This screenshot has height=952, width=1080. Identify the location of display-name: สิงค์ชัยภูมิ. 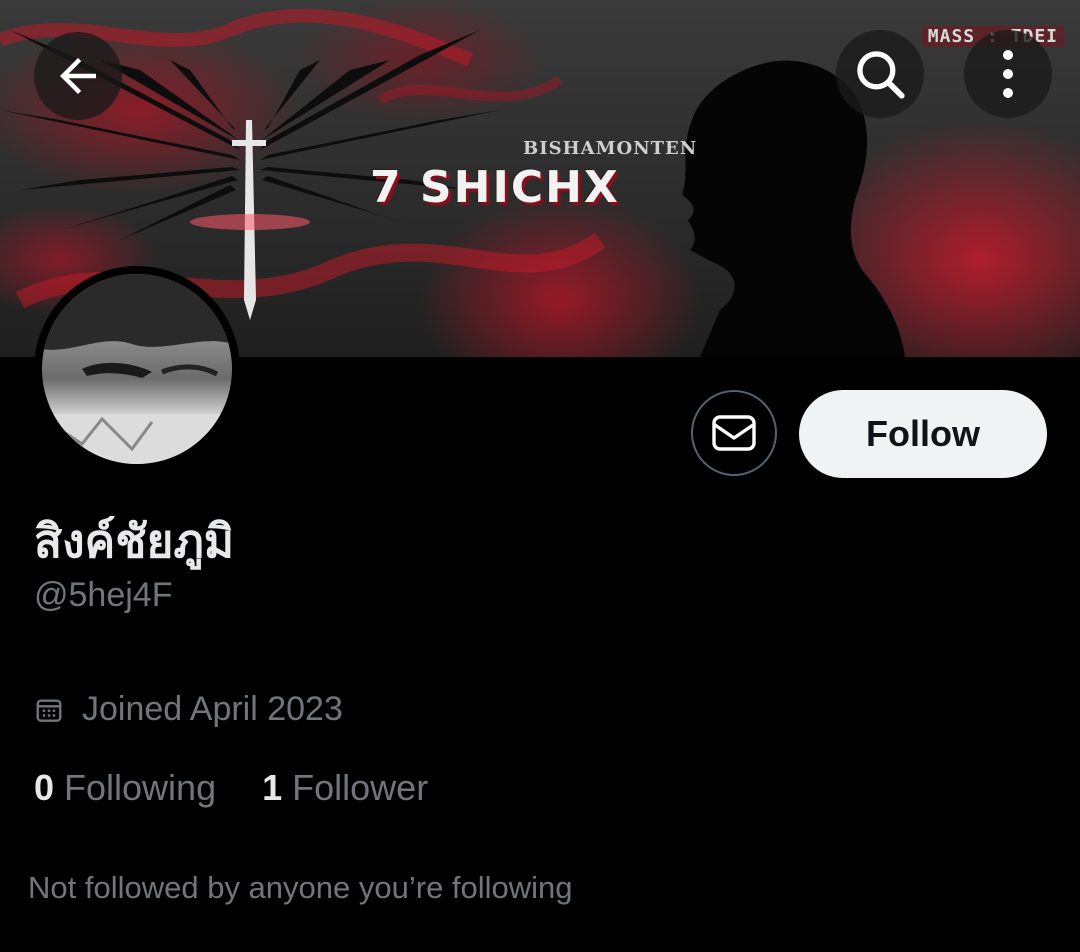
(134, 541).